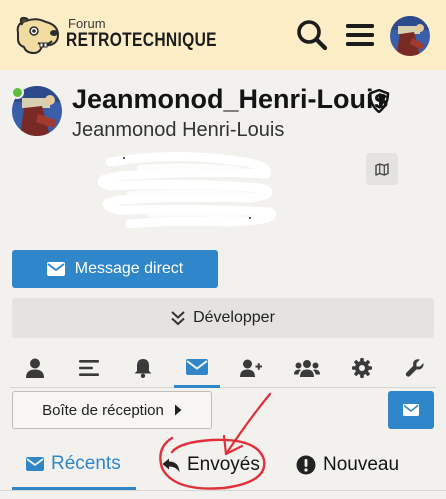  I want to click on double-chevron-down-icon, so click(178, 318).